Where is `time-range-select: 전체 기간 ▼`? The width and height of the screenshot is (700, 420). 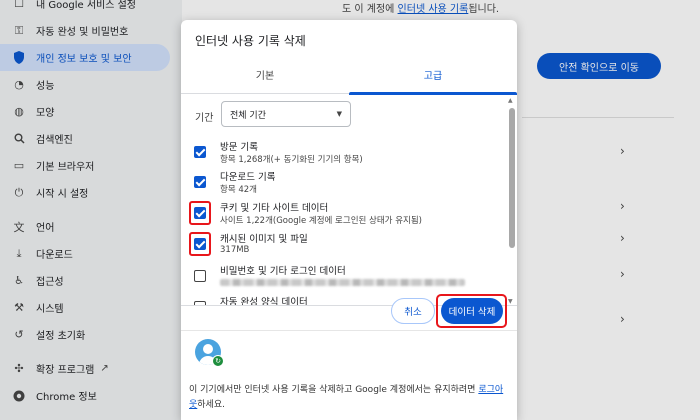
time-range-select: 전체 기간 ▼ is located at coordinates (286, 114).